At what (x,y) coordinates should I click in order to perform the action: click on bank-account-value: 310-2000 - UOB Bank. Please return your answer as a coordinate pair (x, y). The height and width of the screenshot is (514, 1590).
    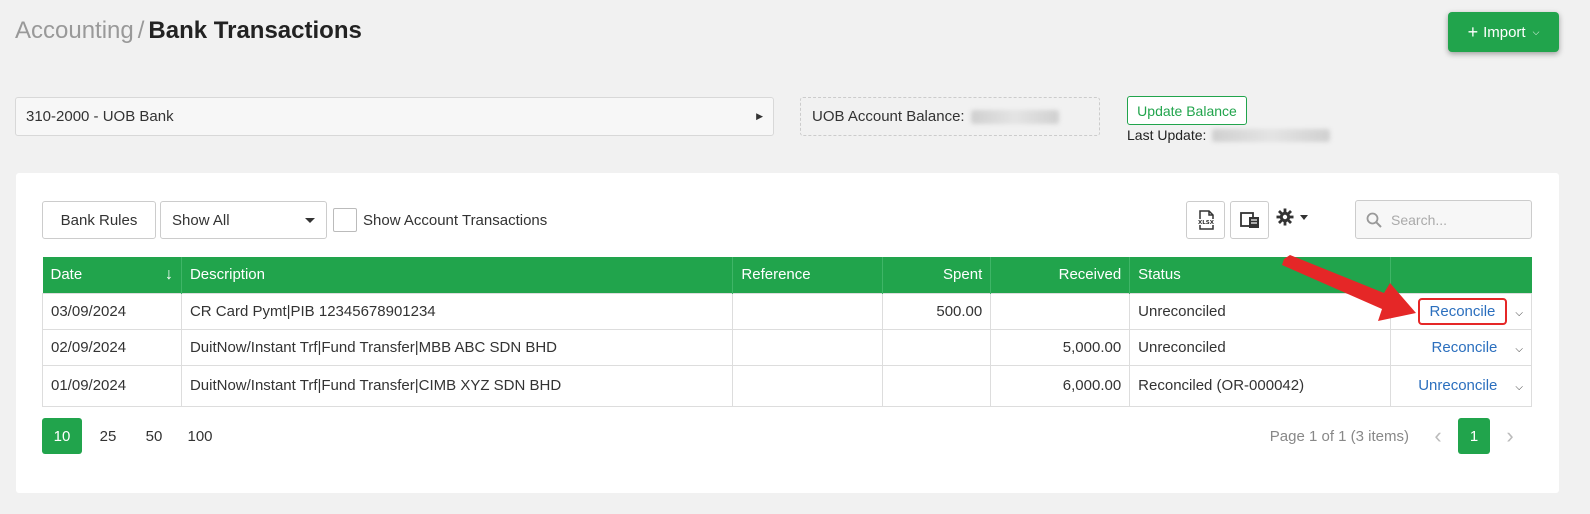
    Looking at the image, I should click on (100, 116).